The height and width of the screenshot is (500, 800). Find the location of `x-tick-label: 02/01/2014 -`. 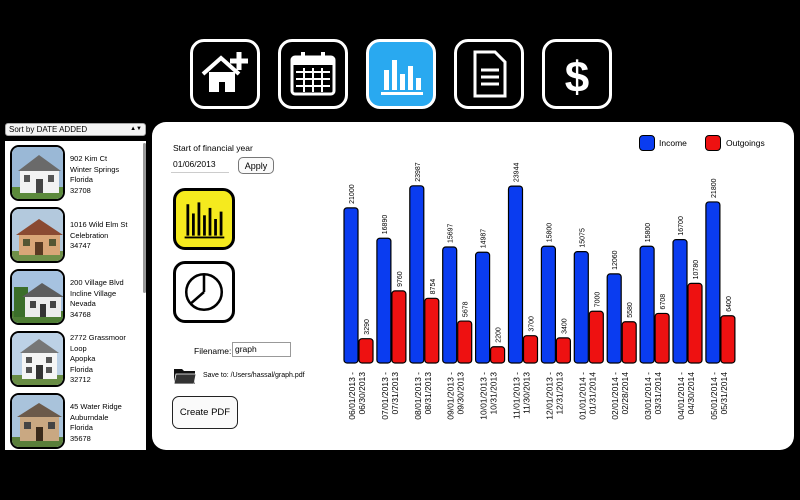

x-tick-label: 02/01/2014 - is located at coordinates (615, 396).